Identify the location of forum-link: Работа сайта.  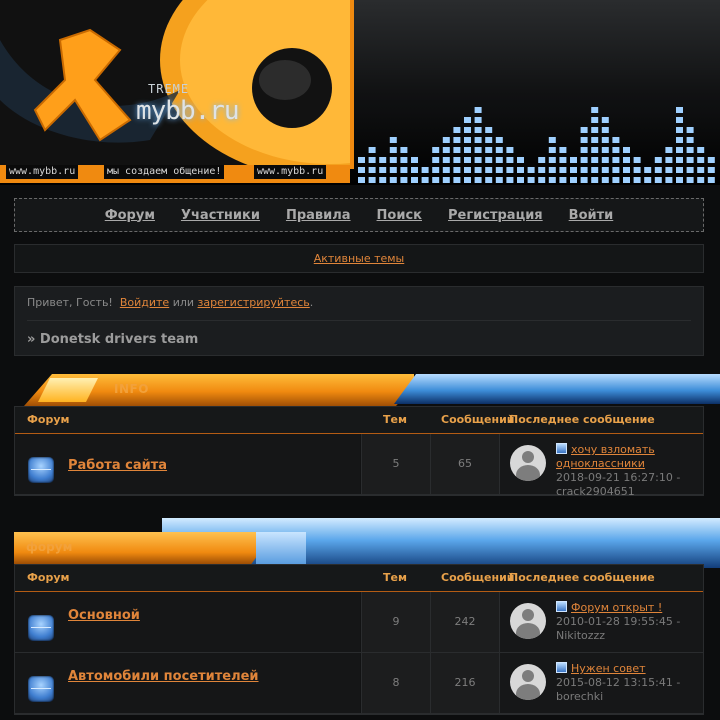
(117, 465).